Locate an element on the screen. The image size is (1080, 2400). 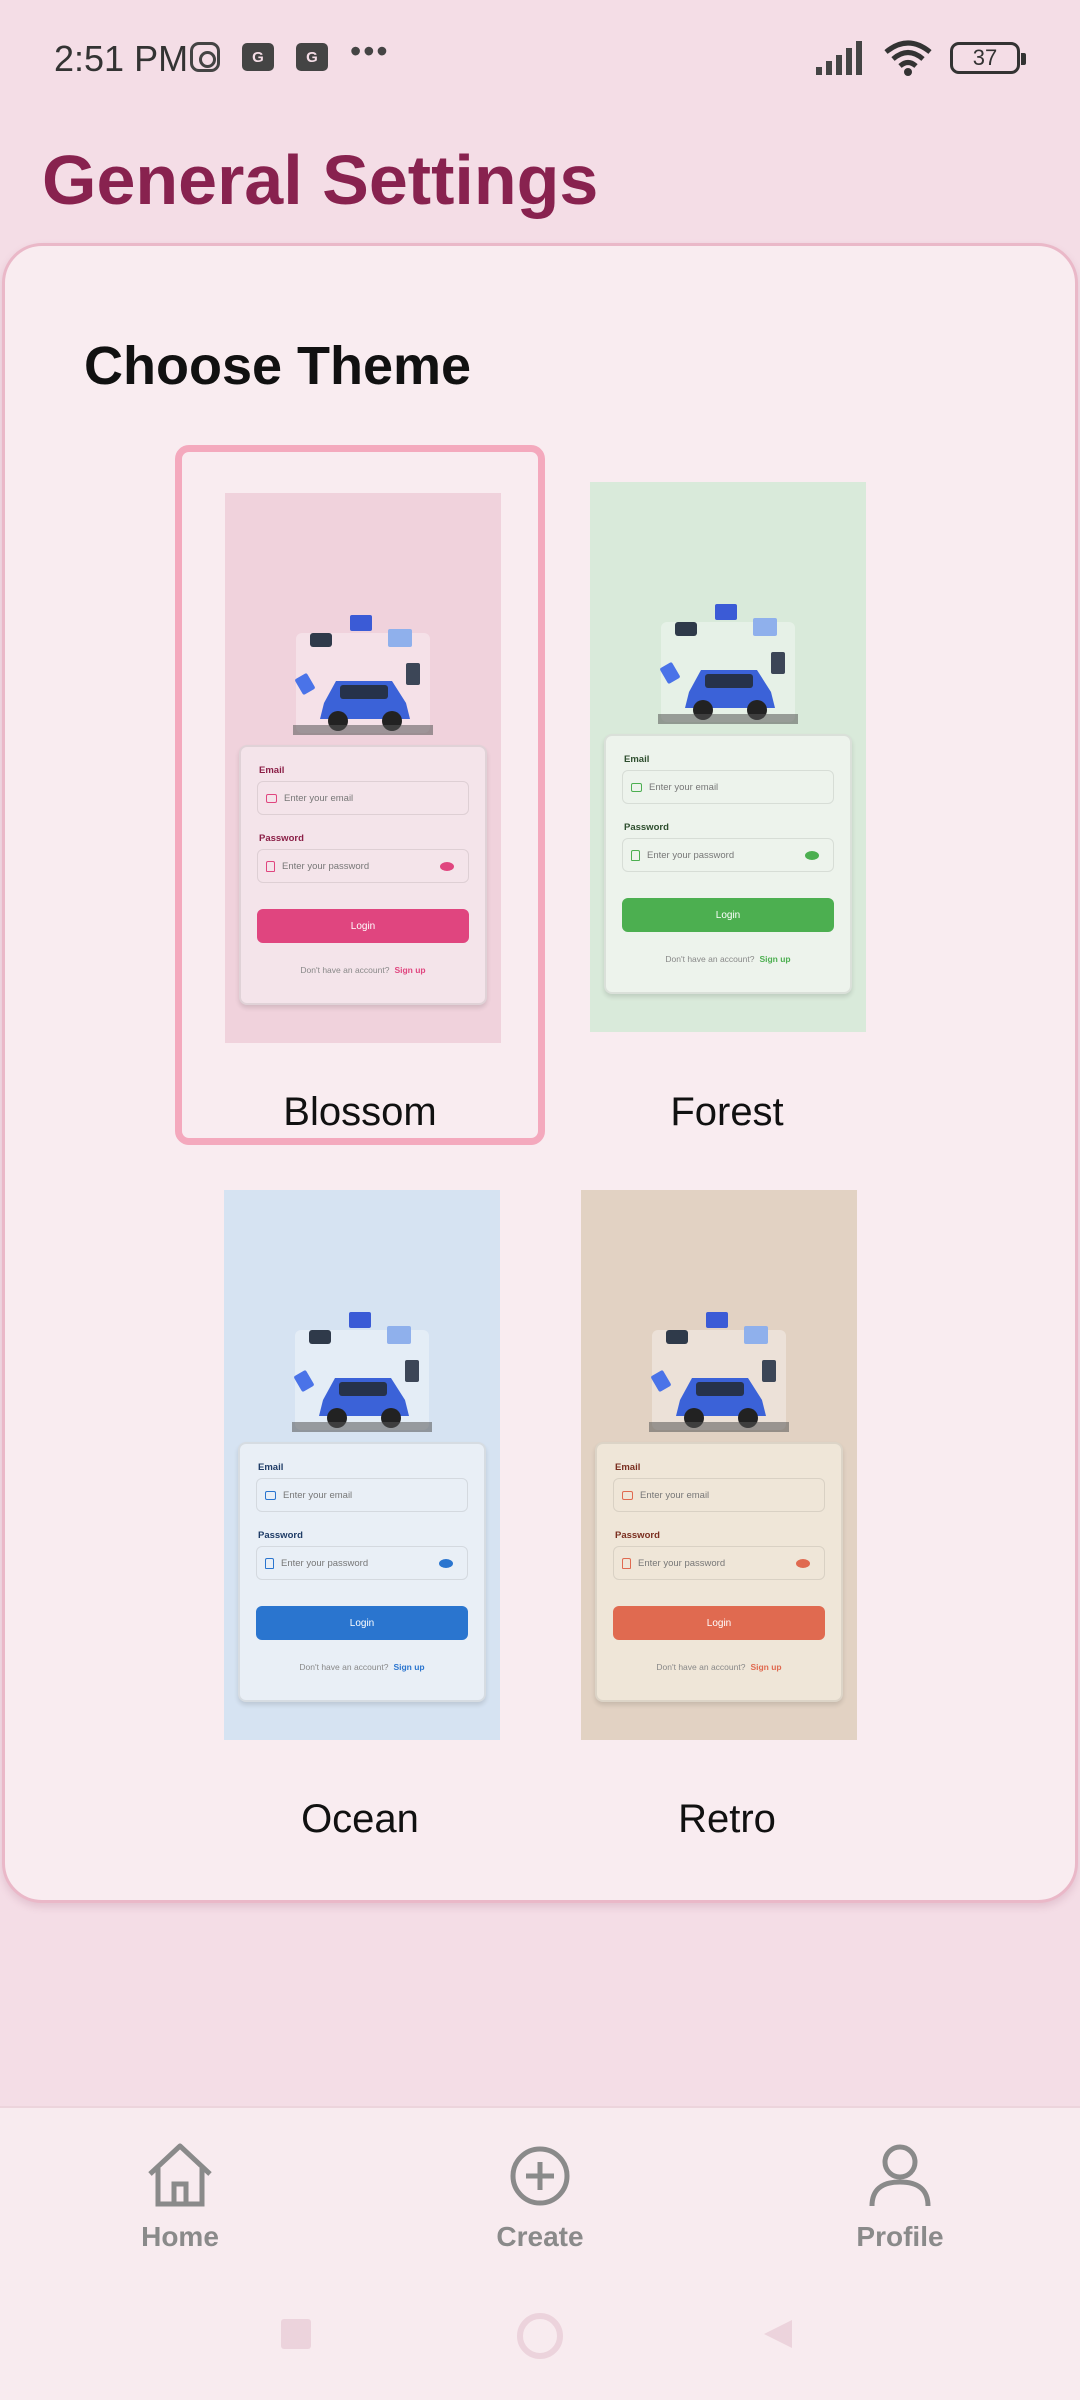
nav-profile-label: Profile is located at coordinates (900, 2236).